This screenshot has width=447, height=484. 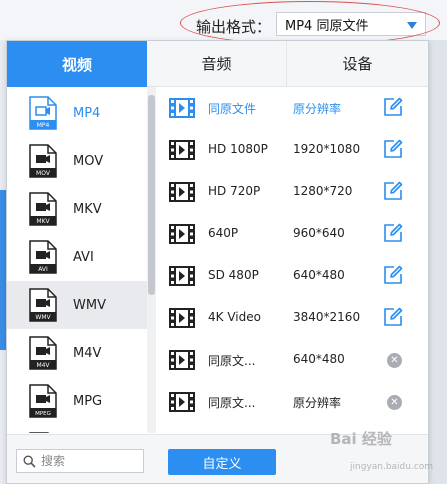 I want to click on output-format-label: 输出格式：, so click(x=234, y=27).